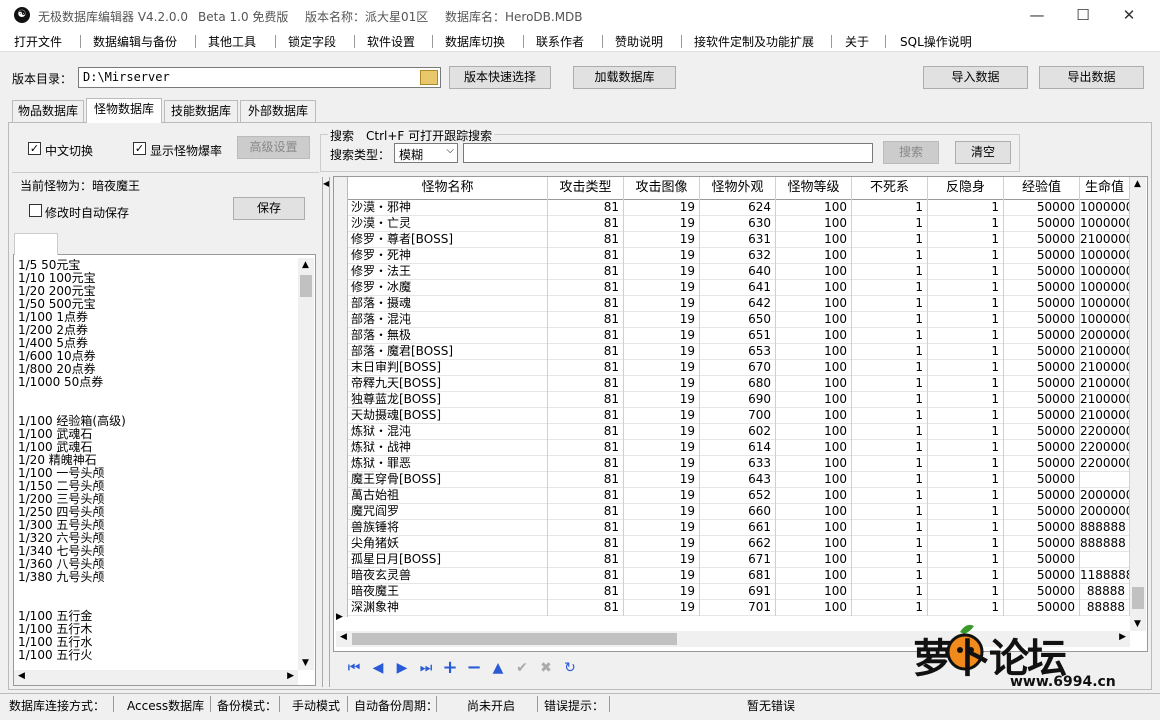 Image resolution: width=1160 pixels, height=720 pixels. I want to click on tab-items: 物品数据库, so click(48, 111).